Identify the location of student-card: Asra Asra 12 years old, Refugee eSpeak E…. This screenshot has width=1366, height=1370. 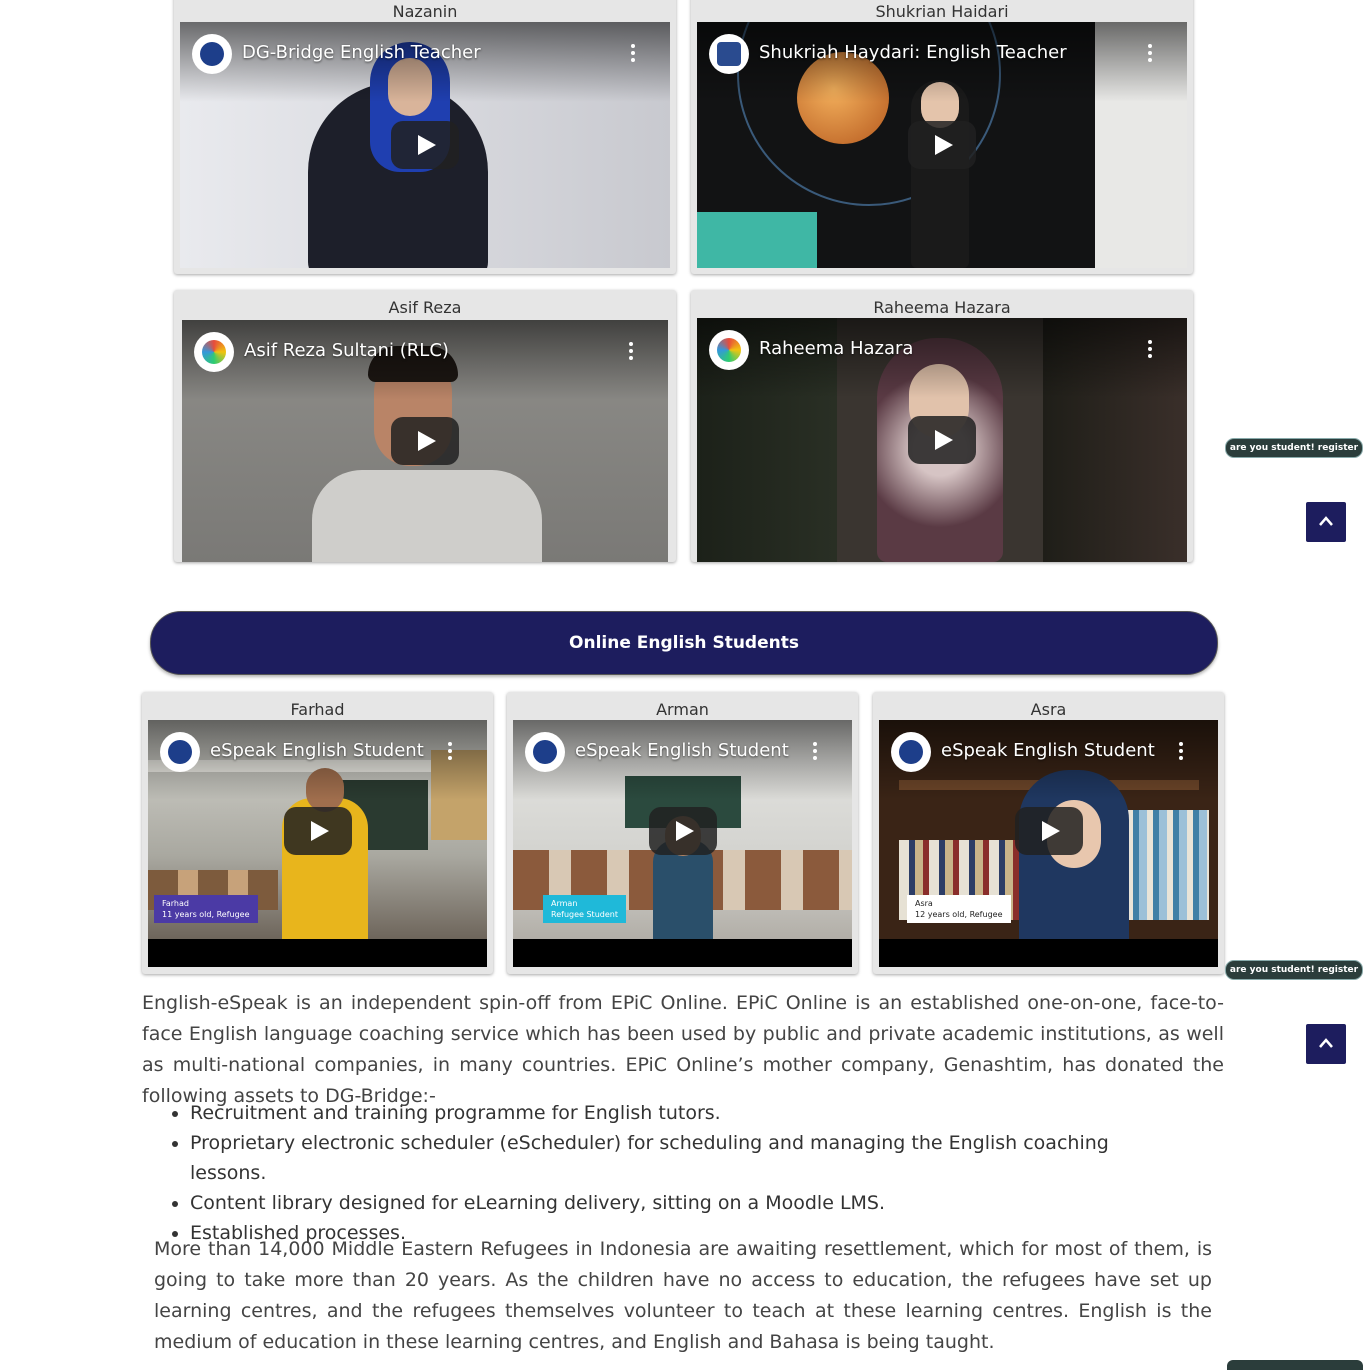
(1048, 833).